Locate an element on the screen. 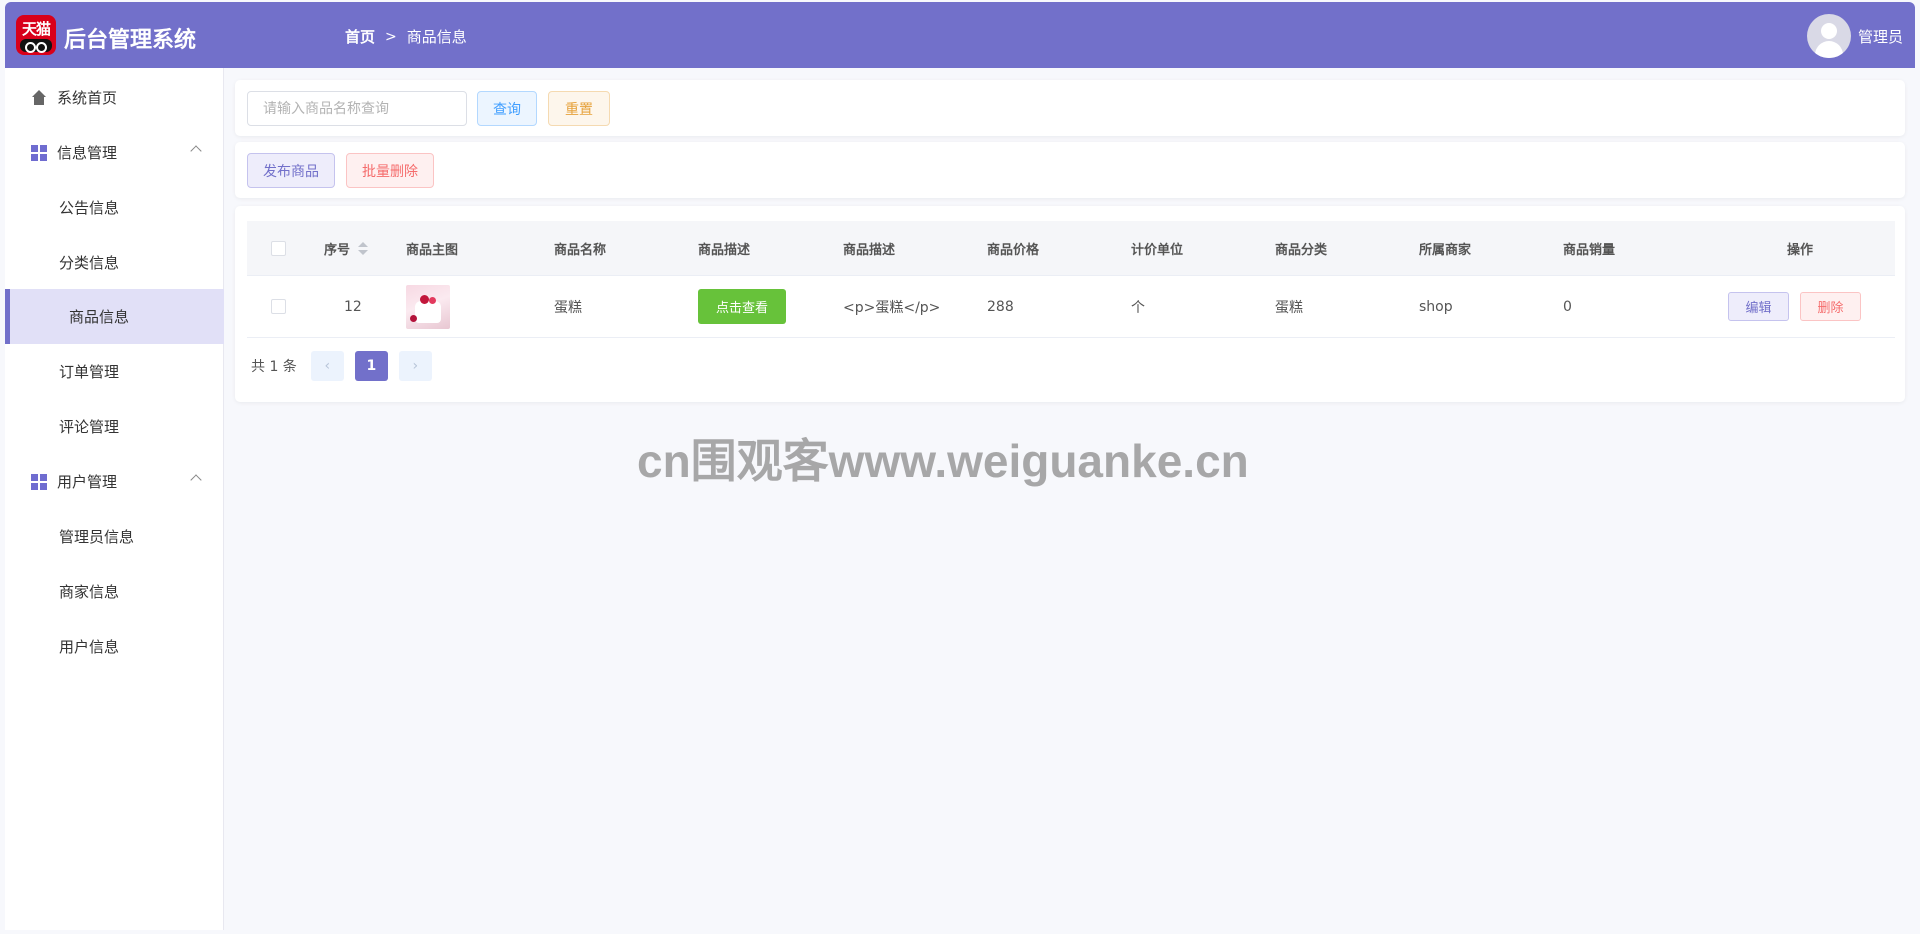  sidebar-item-label: 订单管理 is located at coordinates (89, 372).